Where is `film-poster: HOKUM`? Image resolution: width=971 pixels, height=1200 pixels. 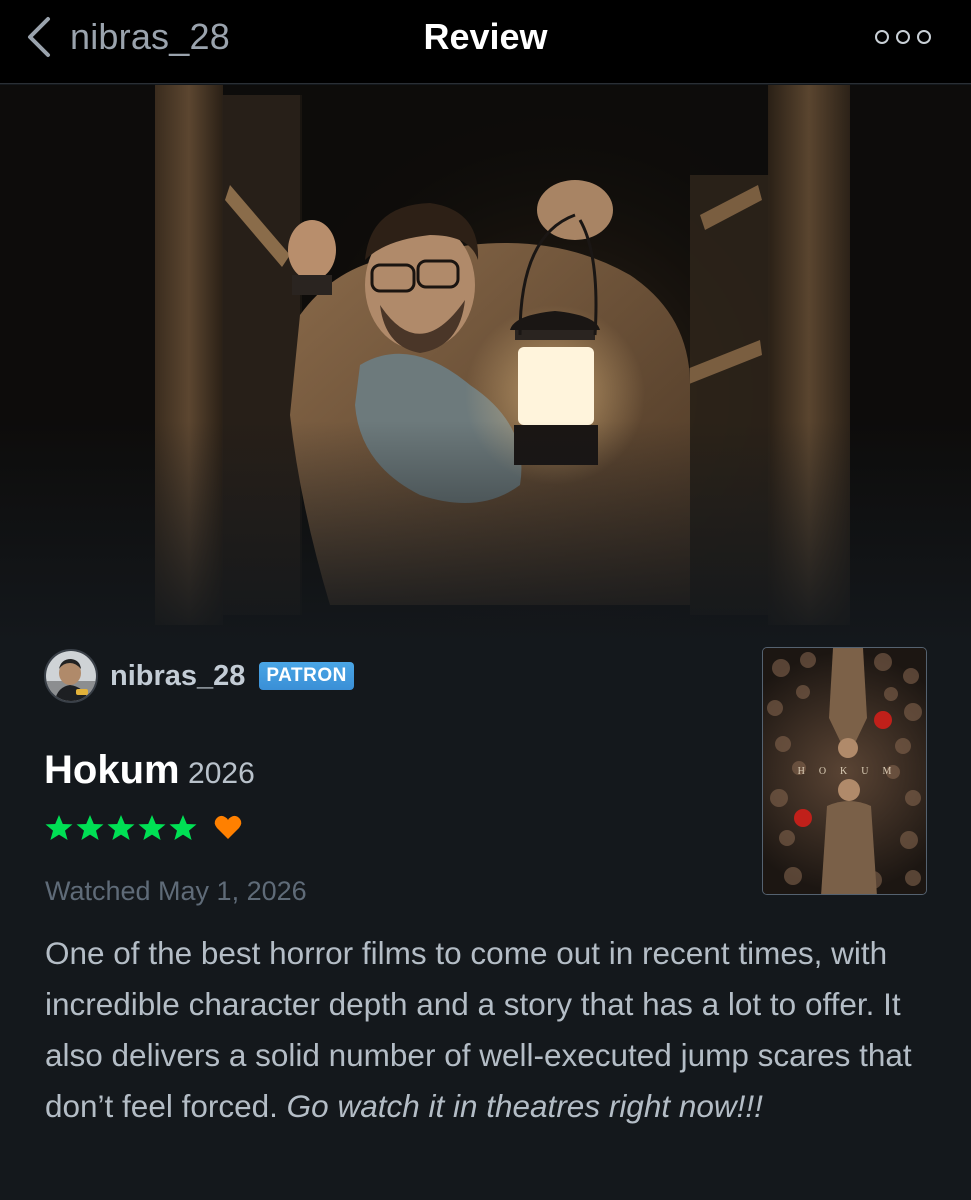
film-poster: HOKUM is located at coordinates (844, 771).